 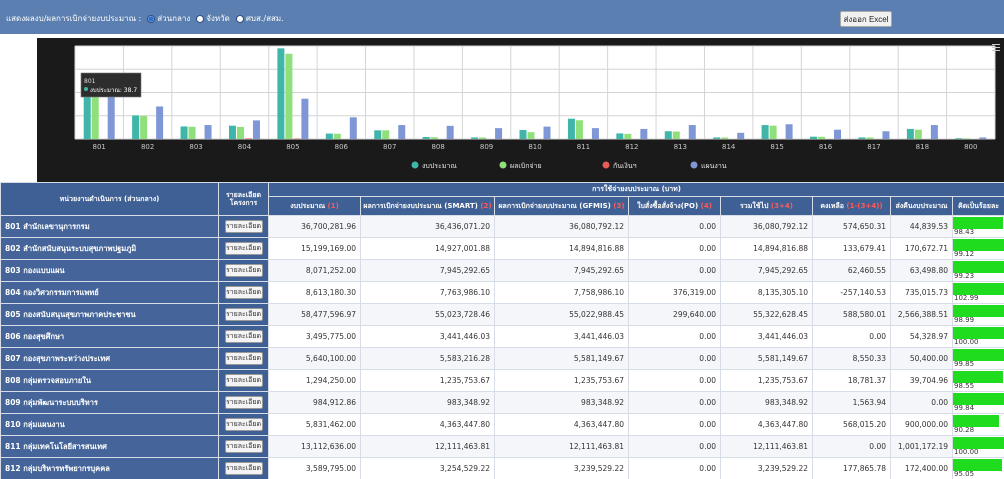 What do you see at coordinates (680, 147) in the screenshot?
I see `x-tick-label: 813` at bounding box center [680, 147].